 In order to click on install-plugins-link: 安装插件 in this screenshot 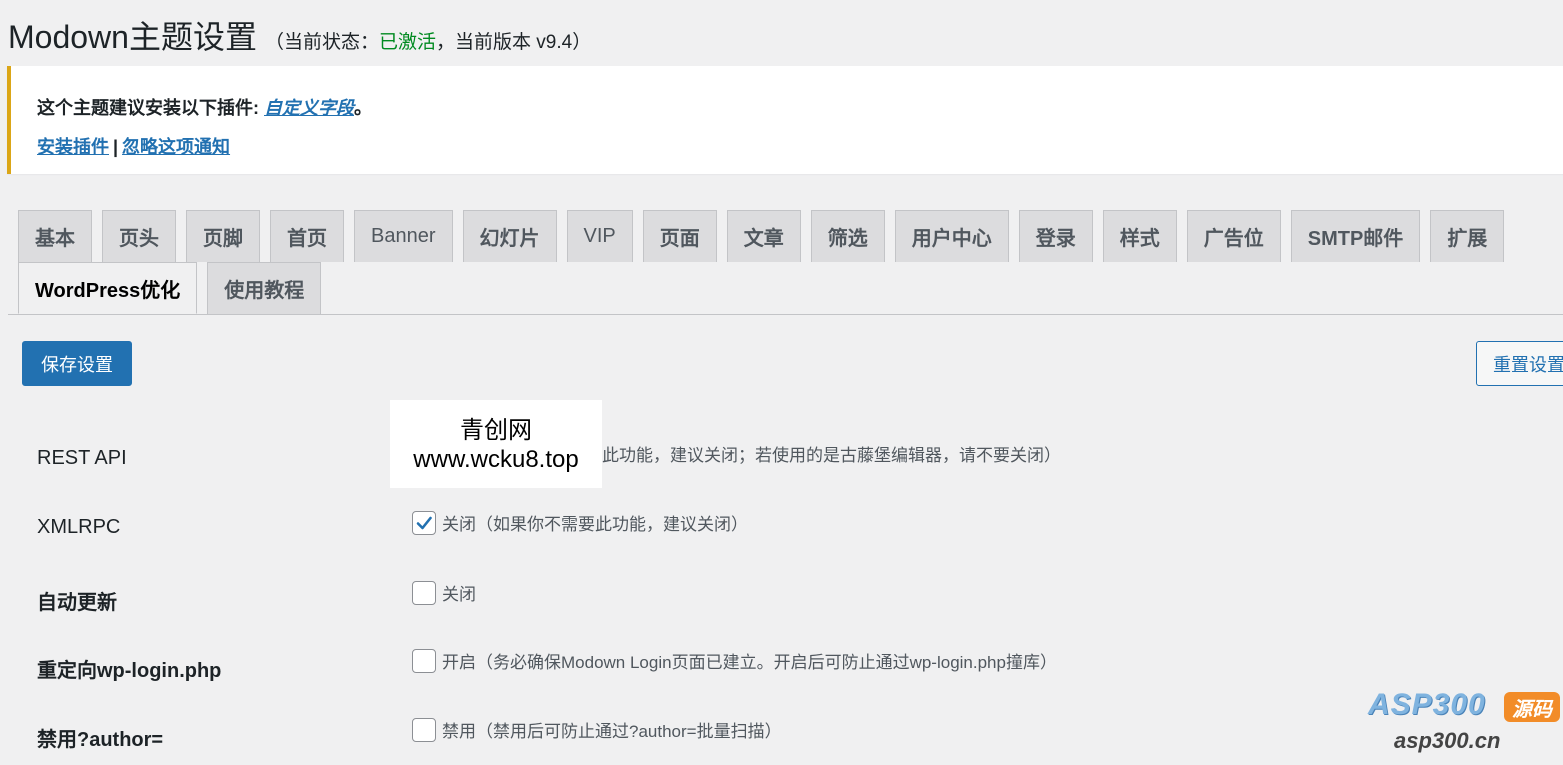, I will do `click(73, 147)`.